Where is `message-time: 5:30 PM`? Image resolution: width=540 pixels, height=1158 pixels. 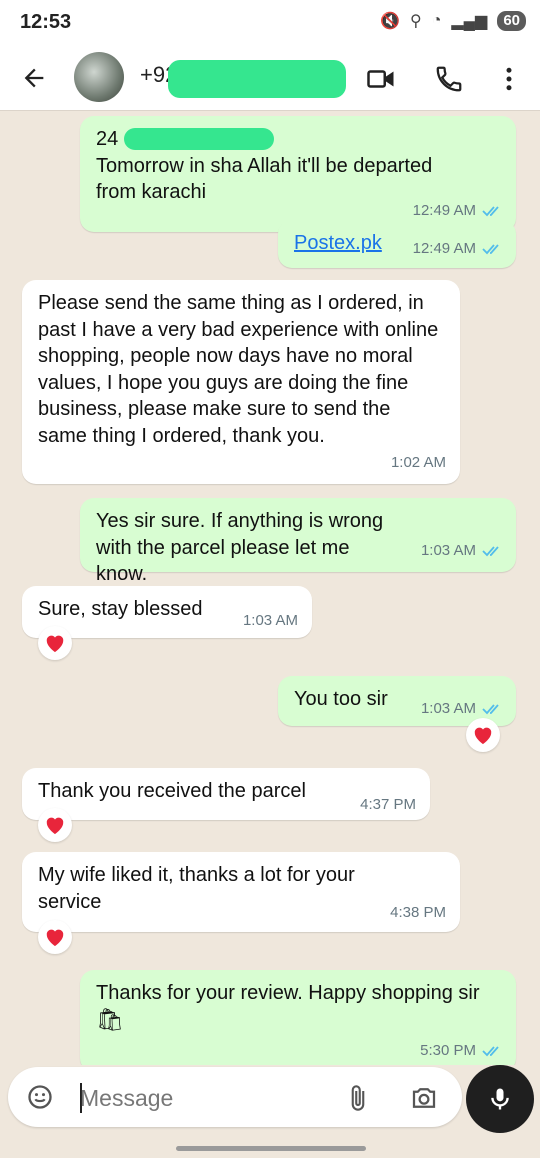 message-time: 5:30 PM is located at coordinates (461, 1051).